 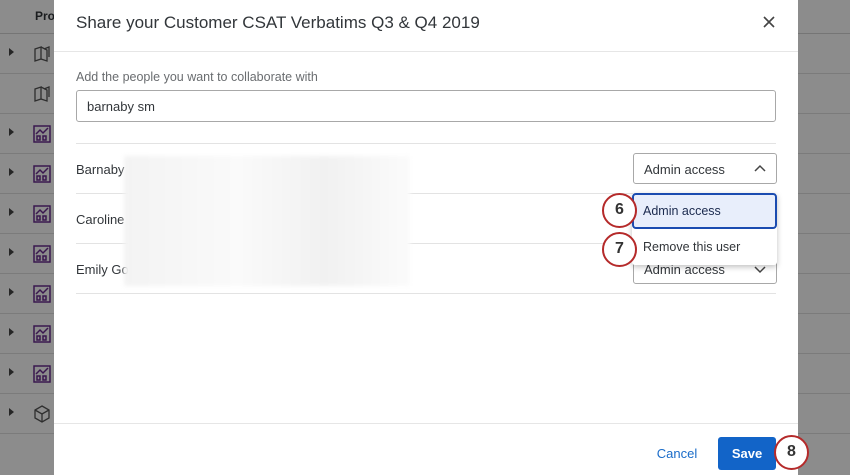 I want to click on step-callout: 8, so click(x=791, y=452).